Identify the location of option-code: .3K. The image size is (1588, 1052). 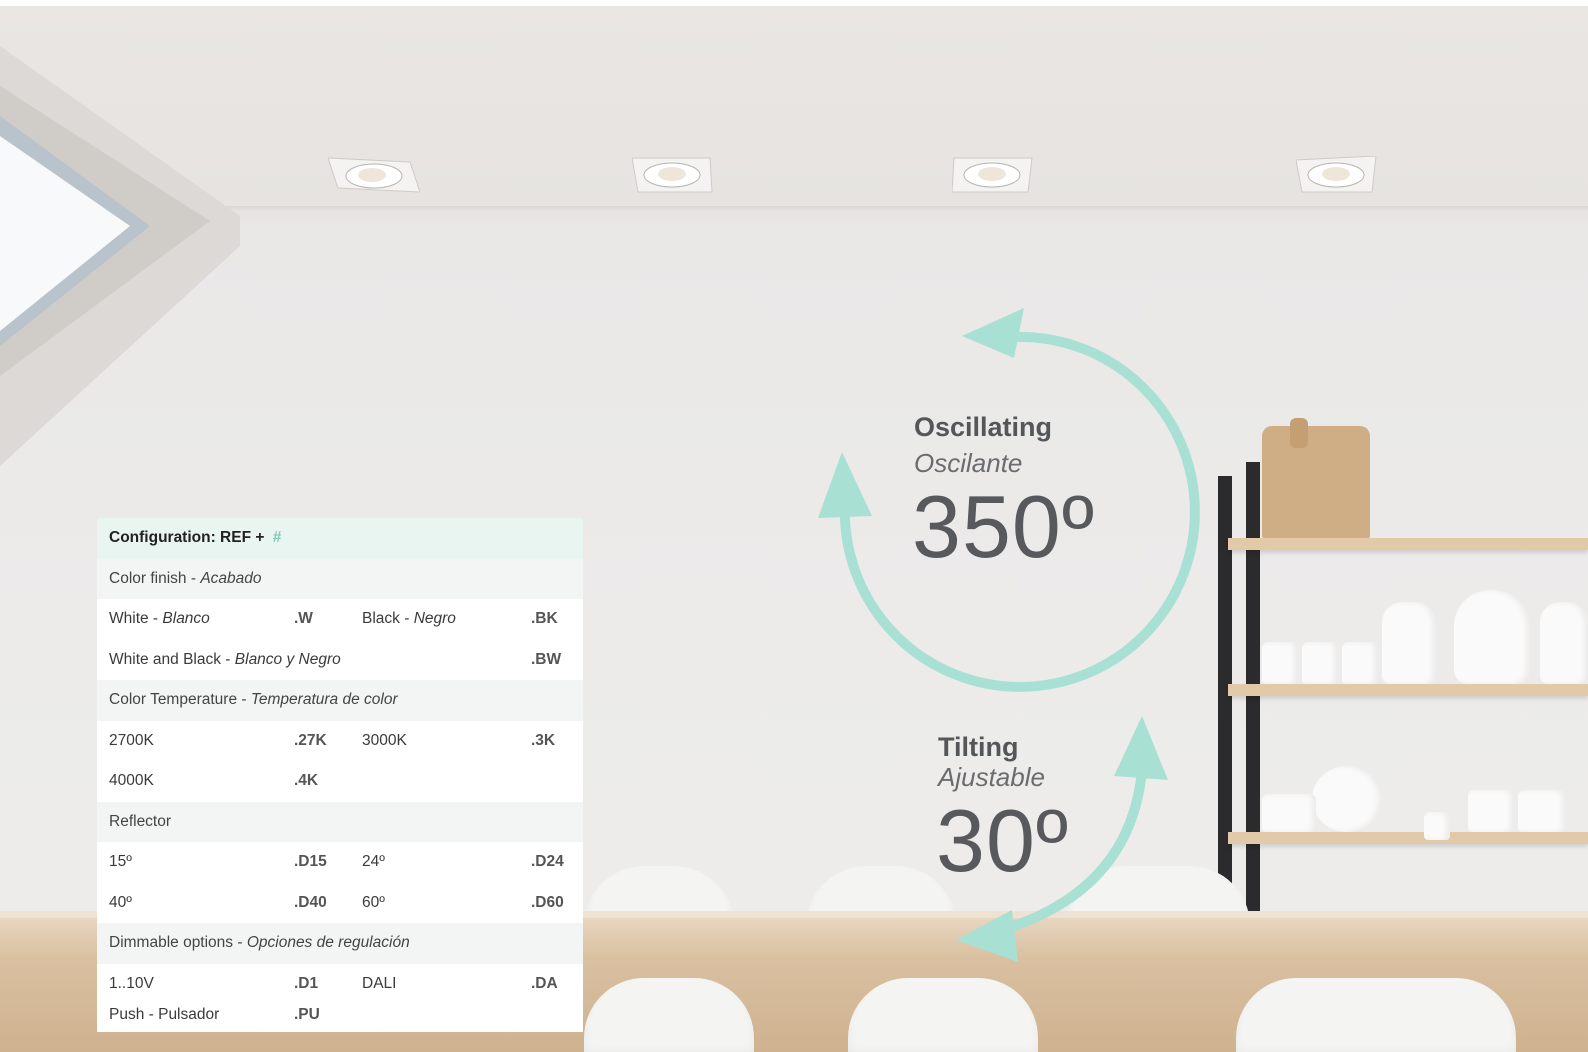
(543, 740).